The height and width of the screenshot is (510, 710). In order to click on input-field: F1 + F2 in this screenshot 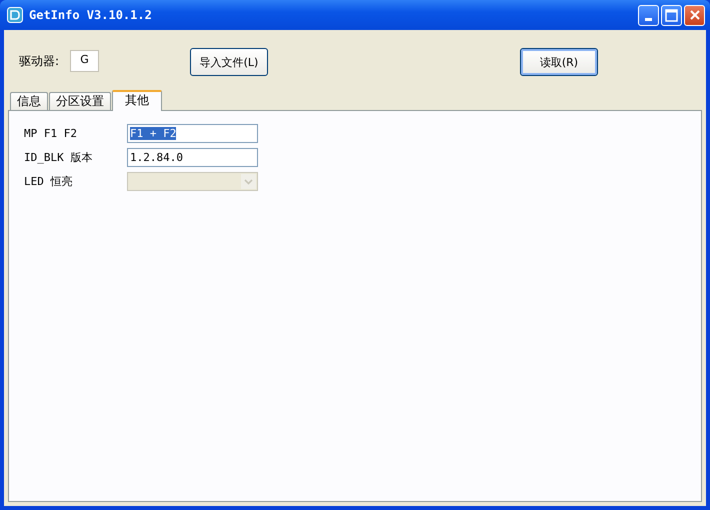, I will do `click(192, 133)`.